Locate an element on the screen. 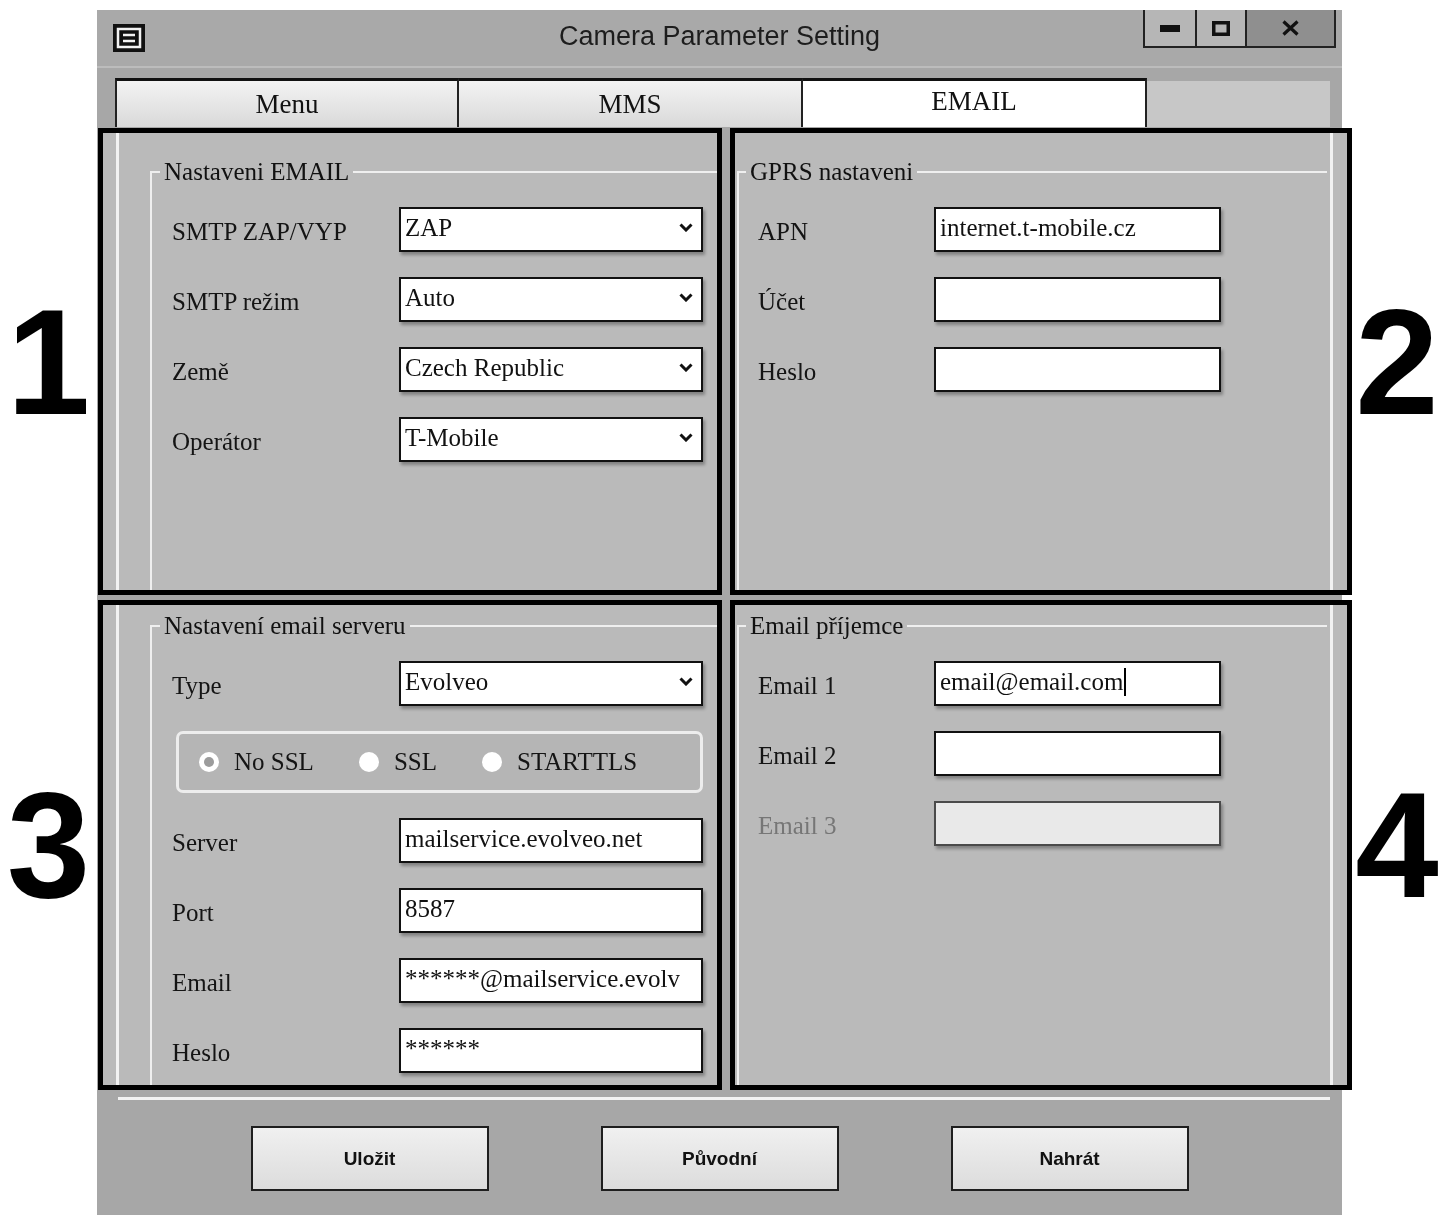 The width and height of the screenshot is (1442, 1215). field-label: Operátor is located at coordinates (216, 441).